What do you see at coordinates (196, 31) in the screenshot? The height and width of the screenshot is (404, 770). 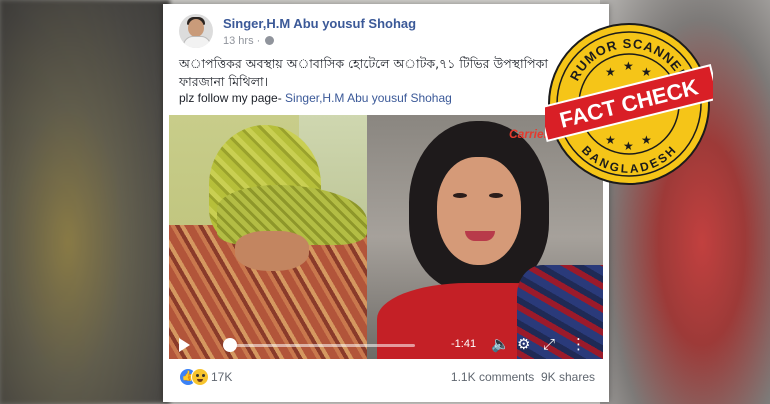 I see `author-avatar` at bounding box center [196, 31].